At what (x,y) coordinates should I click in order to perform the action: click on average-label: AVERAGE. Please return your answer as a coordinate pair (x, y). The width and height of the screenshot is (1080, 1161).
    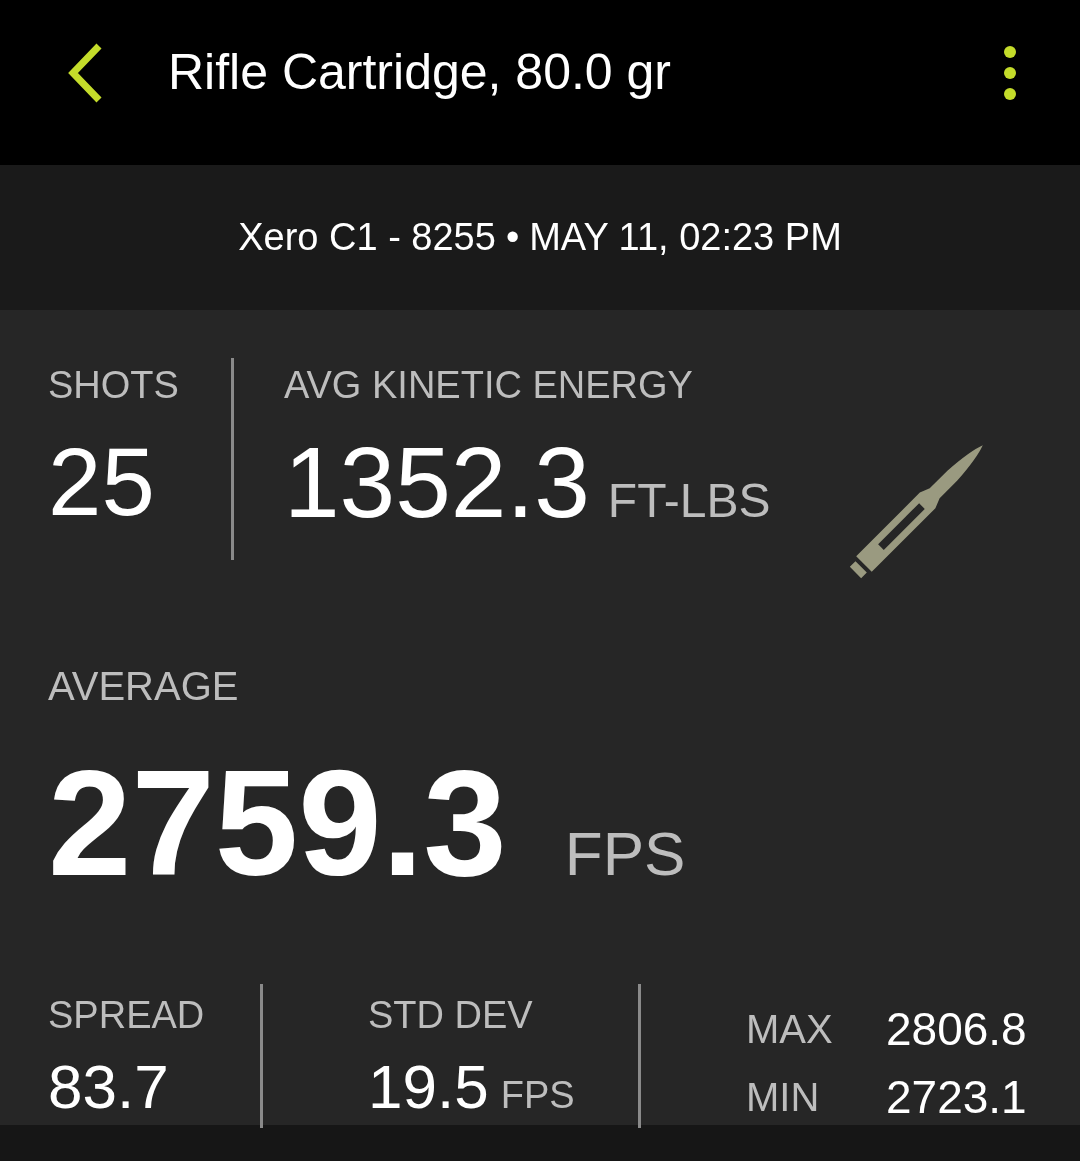
    Looking at the image, I should click on (144, 686).